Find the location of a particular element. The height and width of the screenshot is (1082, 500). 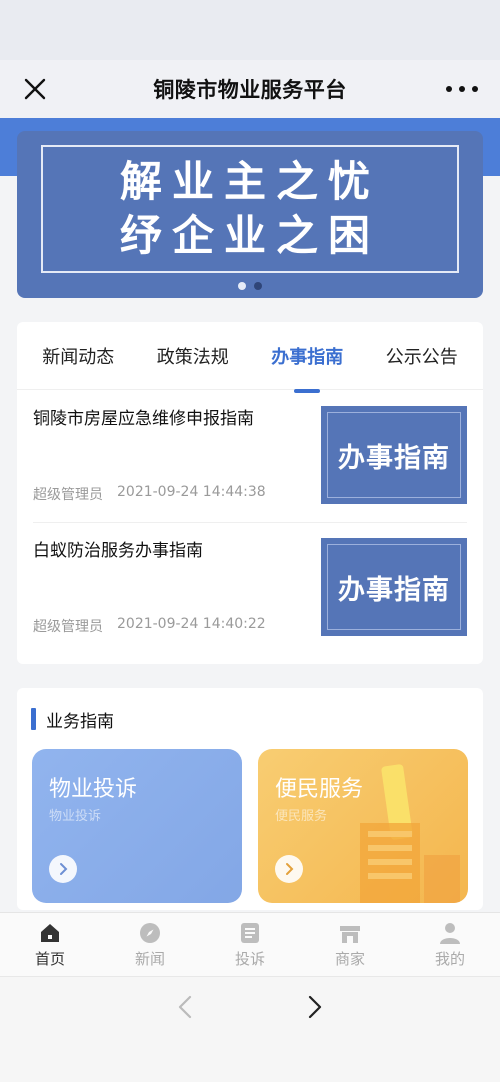

page-title: 铜陵市物业服务平台 is located at coordinates (250, 90).